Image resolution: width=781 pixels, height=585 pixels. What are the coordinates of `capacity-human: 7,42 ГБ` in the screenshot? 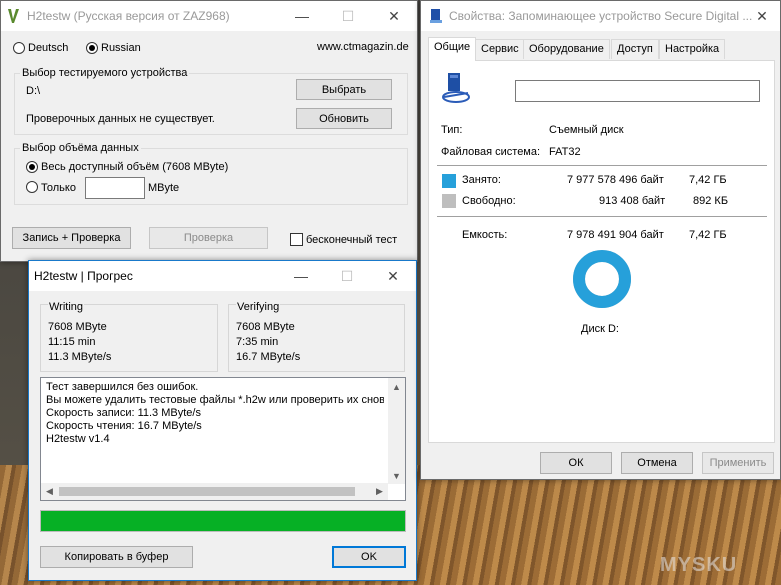 It's located at (708, 235).